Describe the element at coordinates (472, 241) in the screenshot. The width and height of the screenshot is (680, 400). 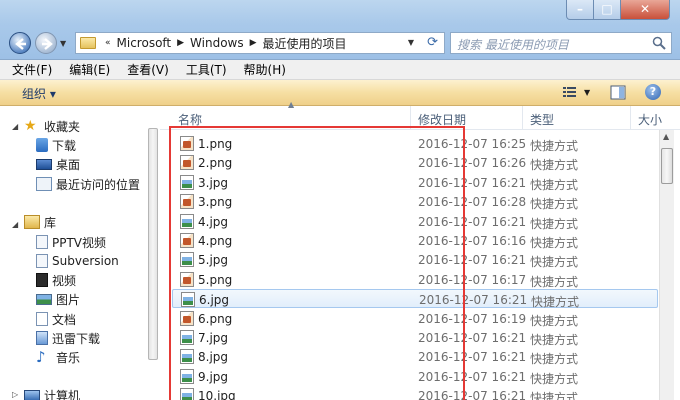
I see `file-date: 2016-12-07 16:16` at that location.